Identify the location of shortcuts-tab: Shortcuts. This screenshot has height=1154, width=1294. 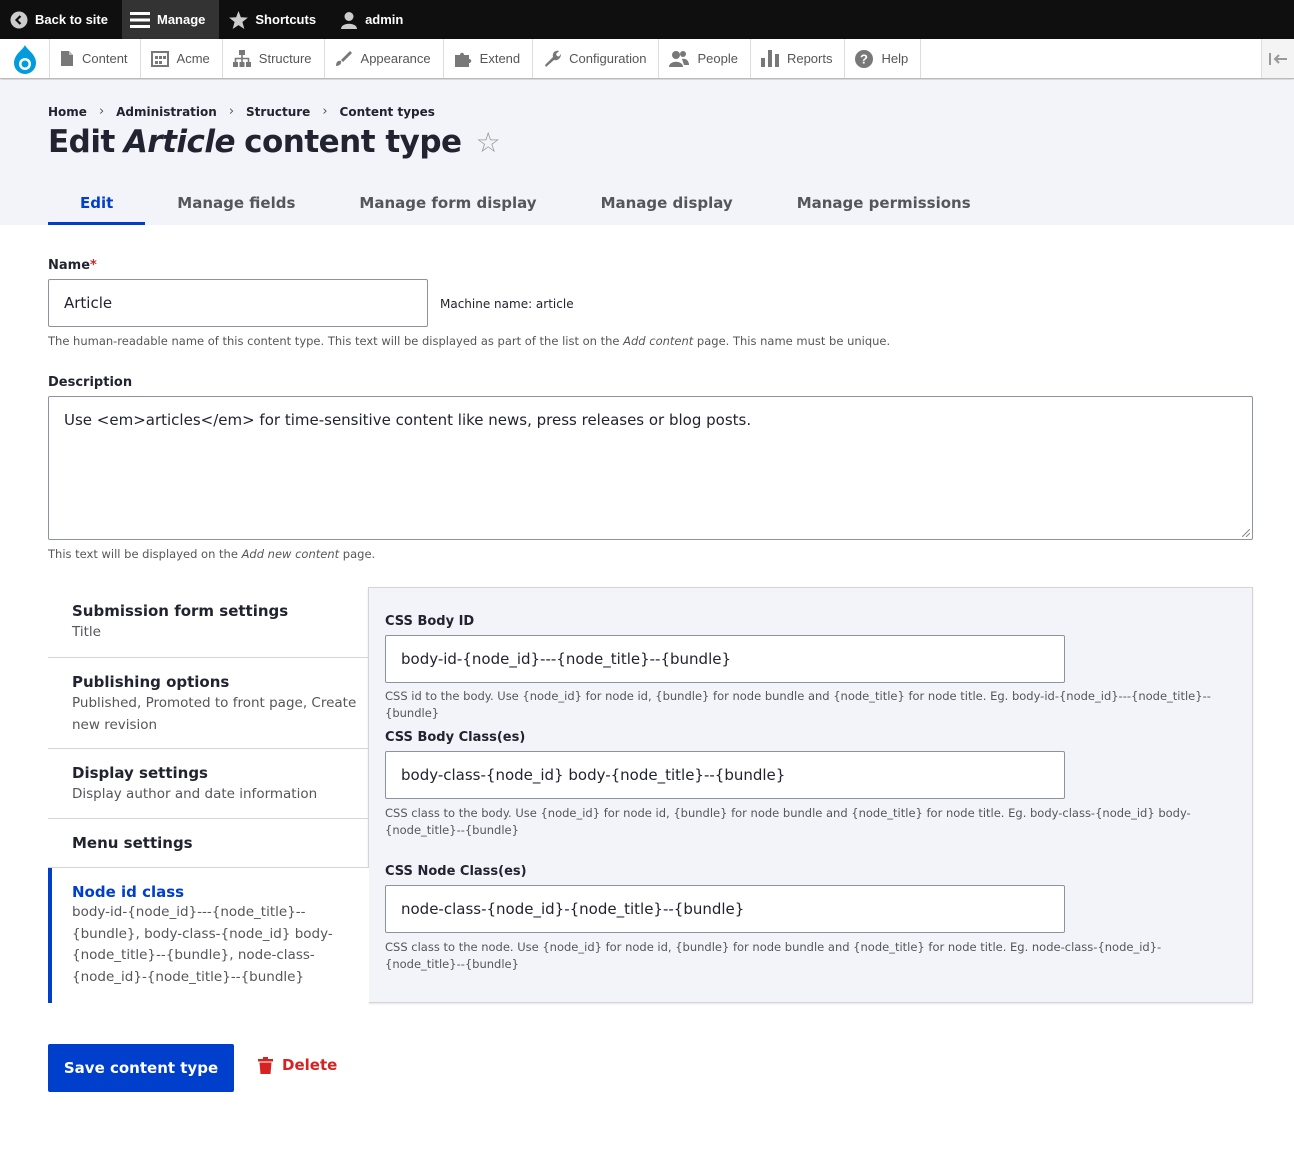
(274, 19).